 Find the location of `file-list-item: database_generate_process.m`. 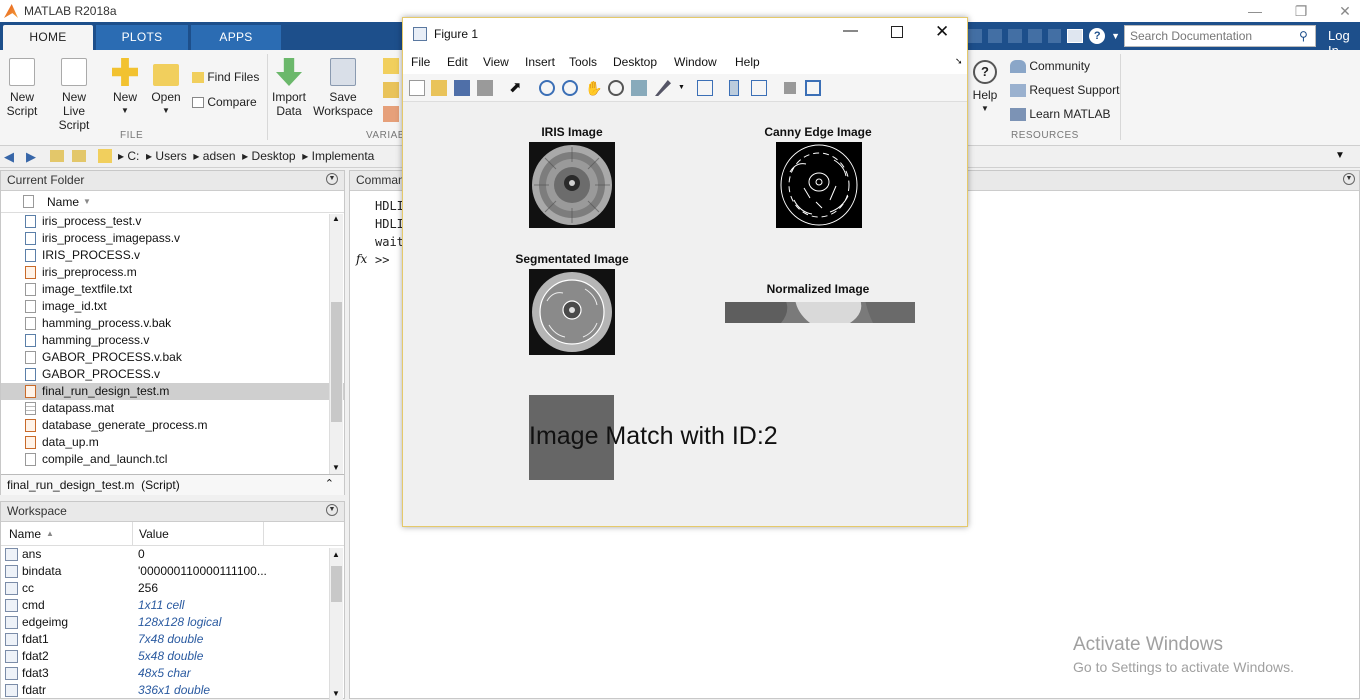

file-list-item: database_generate_process.m is located at coordinates (172, 425).